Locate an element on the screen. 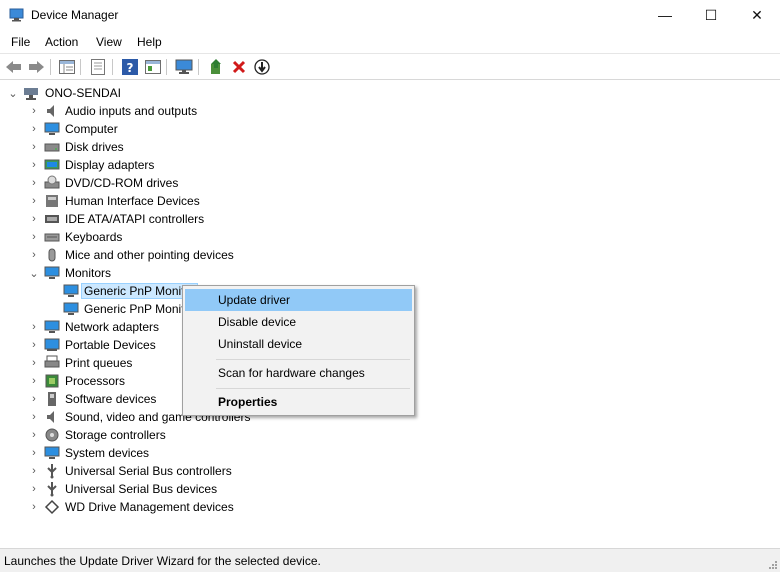  tree-category-row: › Universal Serial Bus devices is located at coordinates (151, 489).